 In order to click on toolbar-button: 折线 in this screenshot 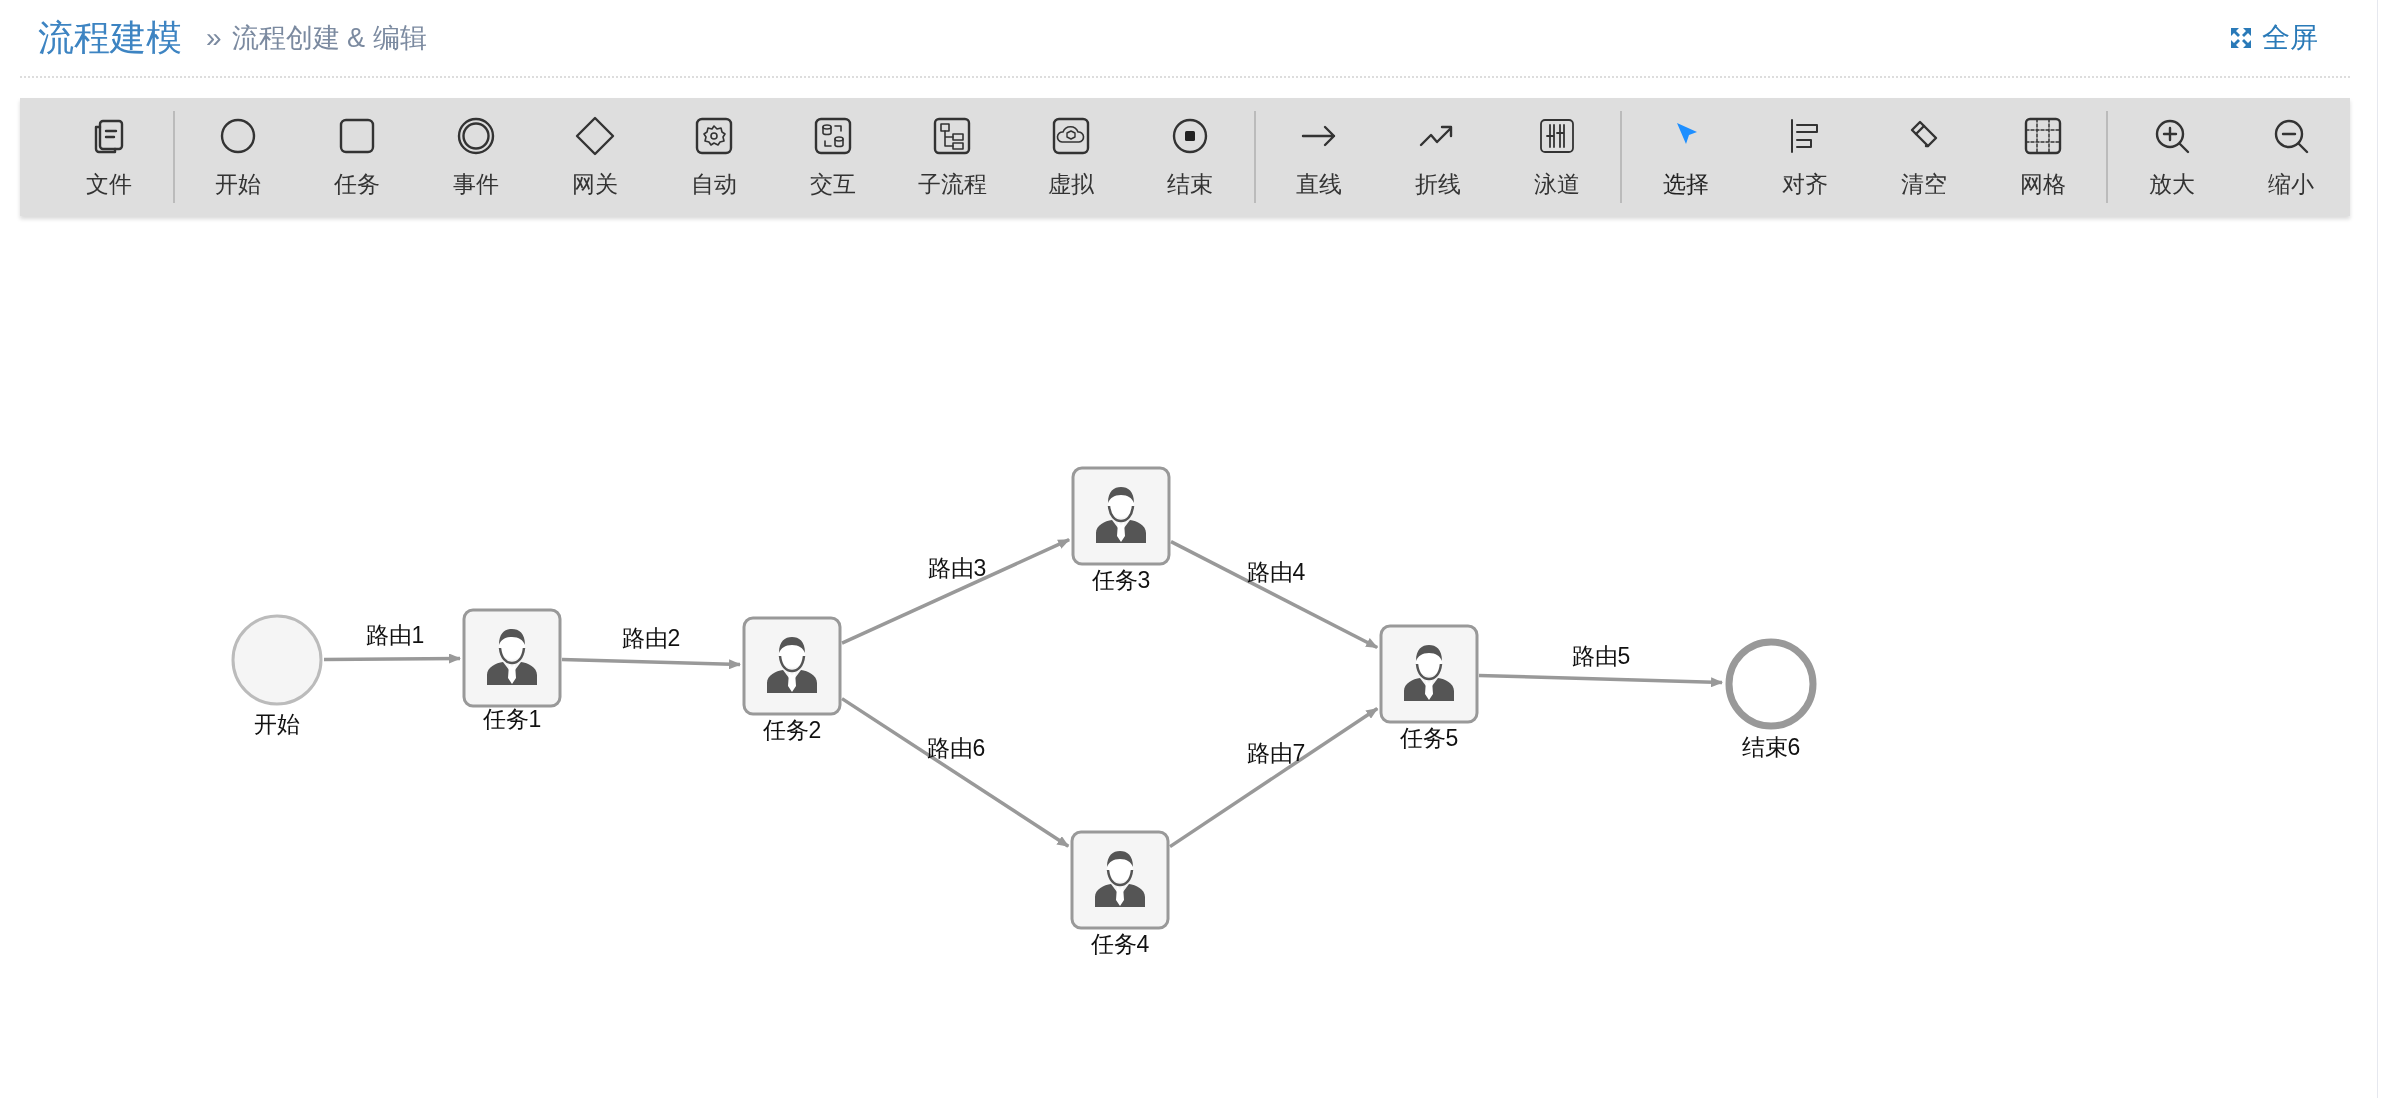, I will do `click(1438, 157)`.